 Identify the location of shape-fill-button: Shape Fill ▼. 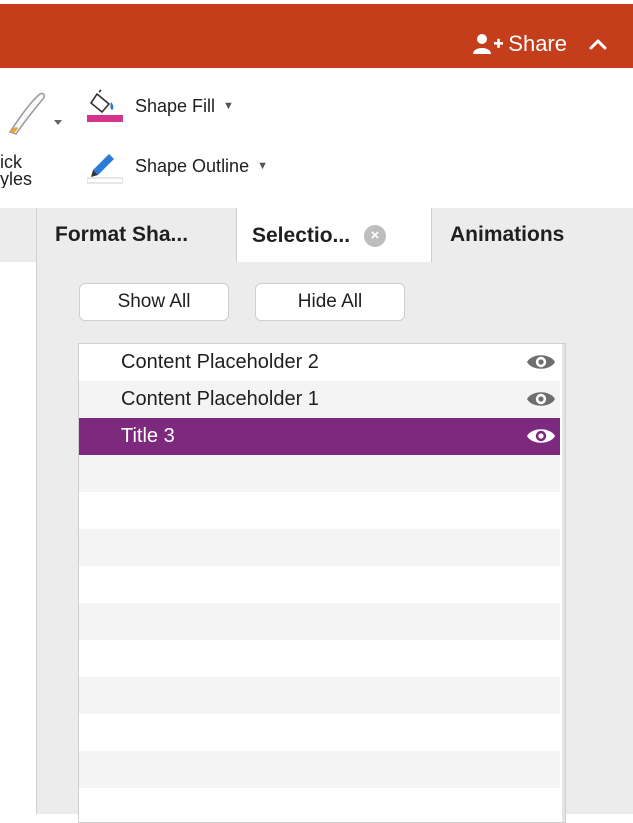
(160, 106).